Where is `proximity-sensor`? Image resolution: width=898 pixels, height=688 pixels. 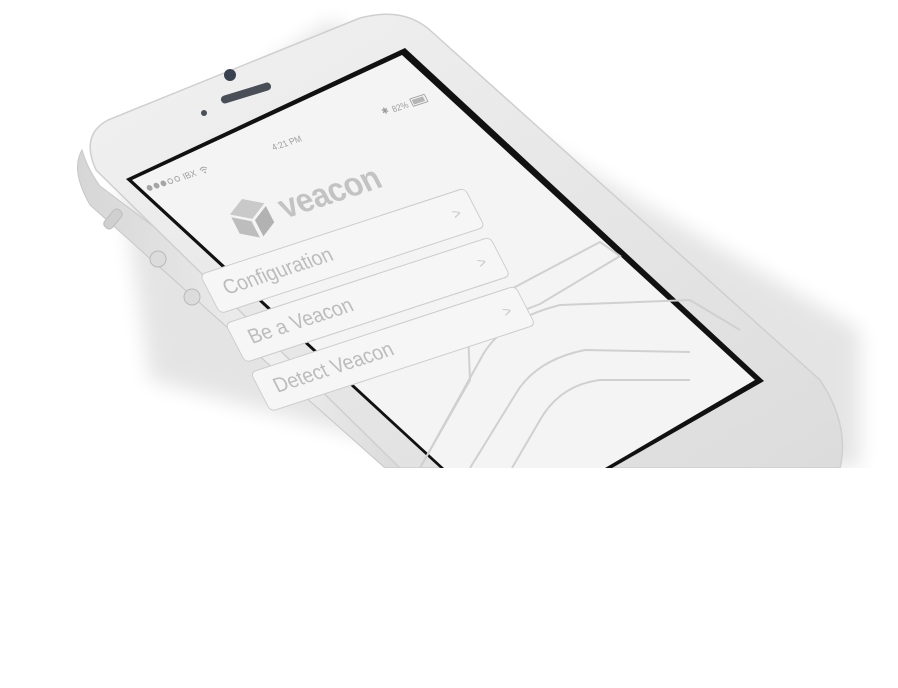
proximity-sensor is located at coordinates (204, 113).